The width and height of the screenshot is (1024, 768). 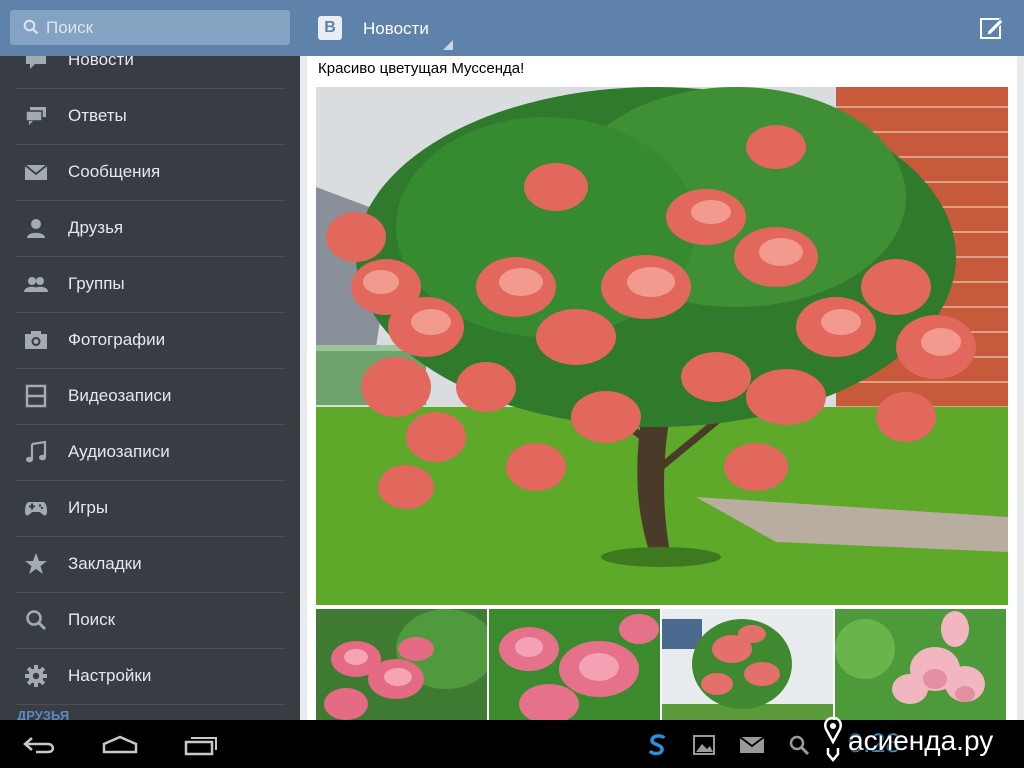 I want to click on sidebar-item-settings: Настройки, so click(x=150, y=676).